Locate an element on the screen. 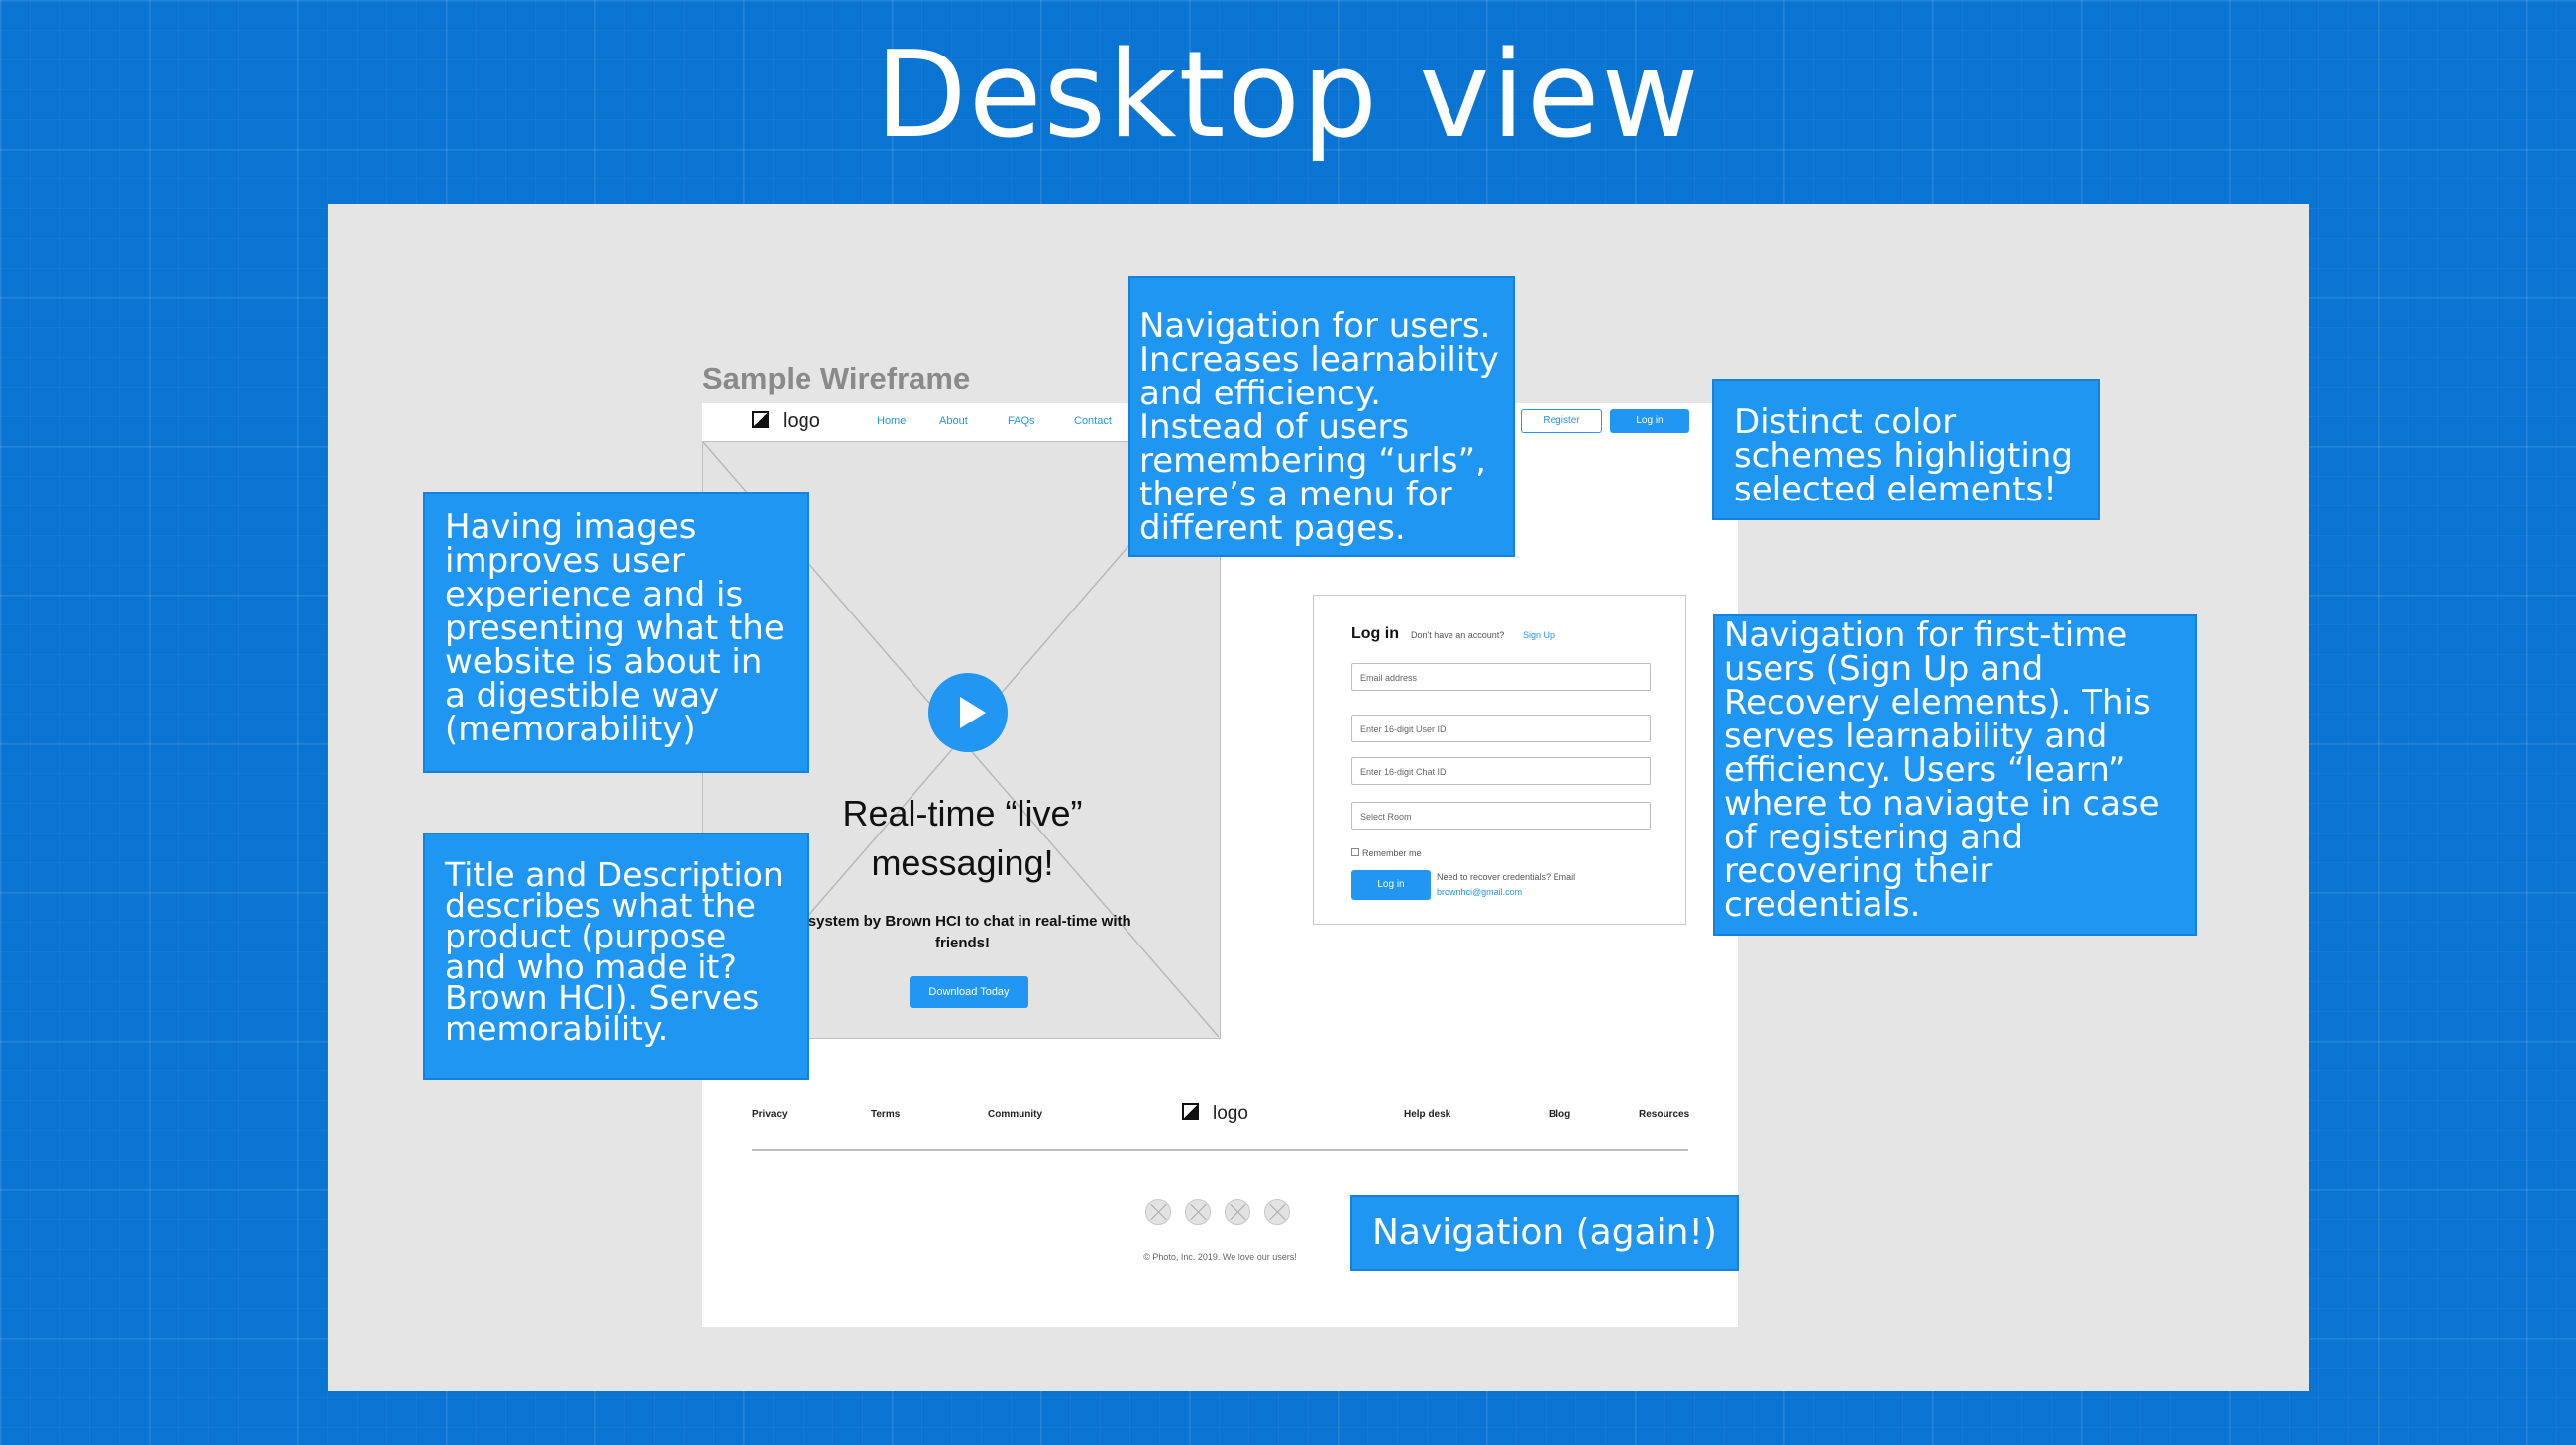 This screenshot has width=2576, height=1445. footer-link-blog: Blog is located at coordinates (1560, 1114).